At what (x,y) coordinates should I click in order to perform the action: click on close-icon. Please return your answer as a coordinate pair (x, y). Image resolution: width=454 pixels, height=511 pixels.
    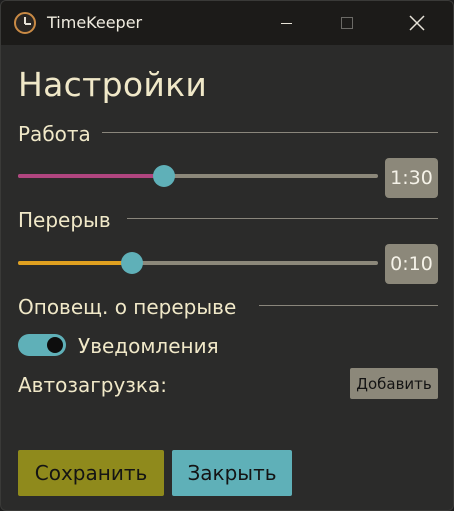
    Looking at the image, I should click on (417, 23).